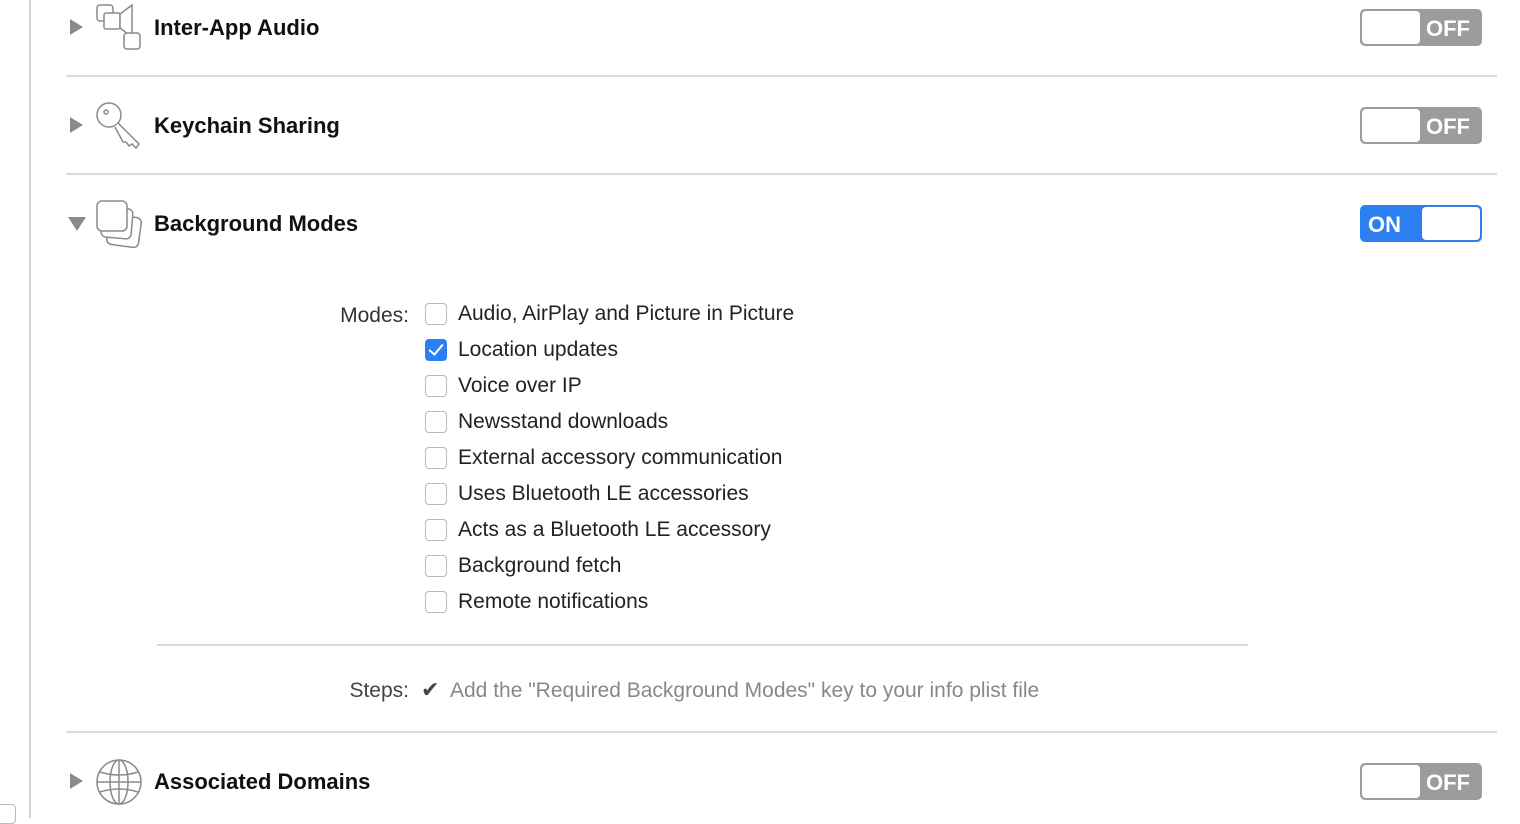  Describe the element at coordinates (781, 781) in the screenshot. I see `capability-associated-domains: Associated Domains OFF` at that location.